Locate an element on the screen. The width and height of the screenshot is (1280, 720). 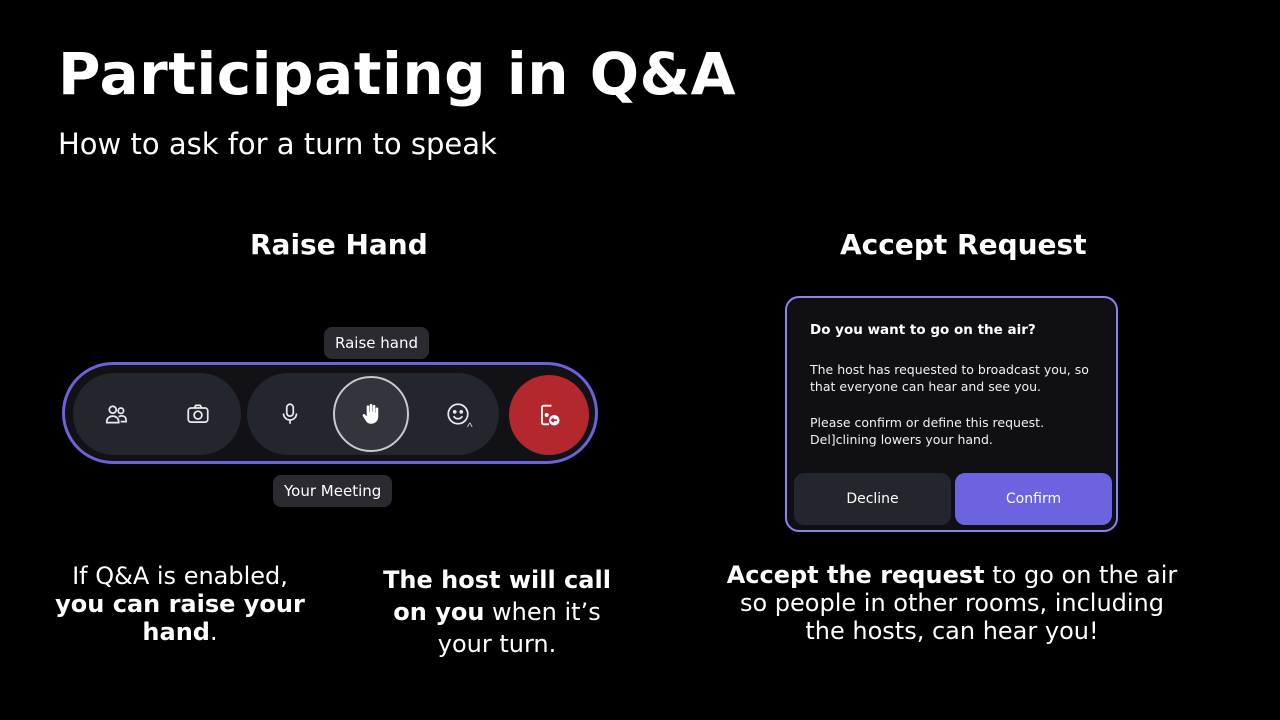
leave-icon is located at coordinates (550, 415).